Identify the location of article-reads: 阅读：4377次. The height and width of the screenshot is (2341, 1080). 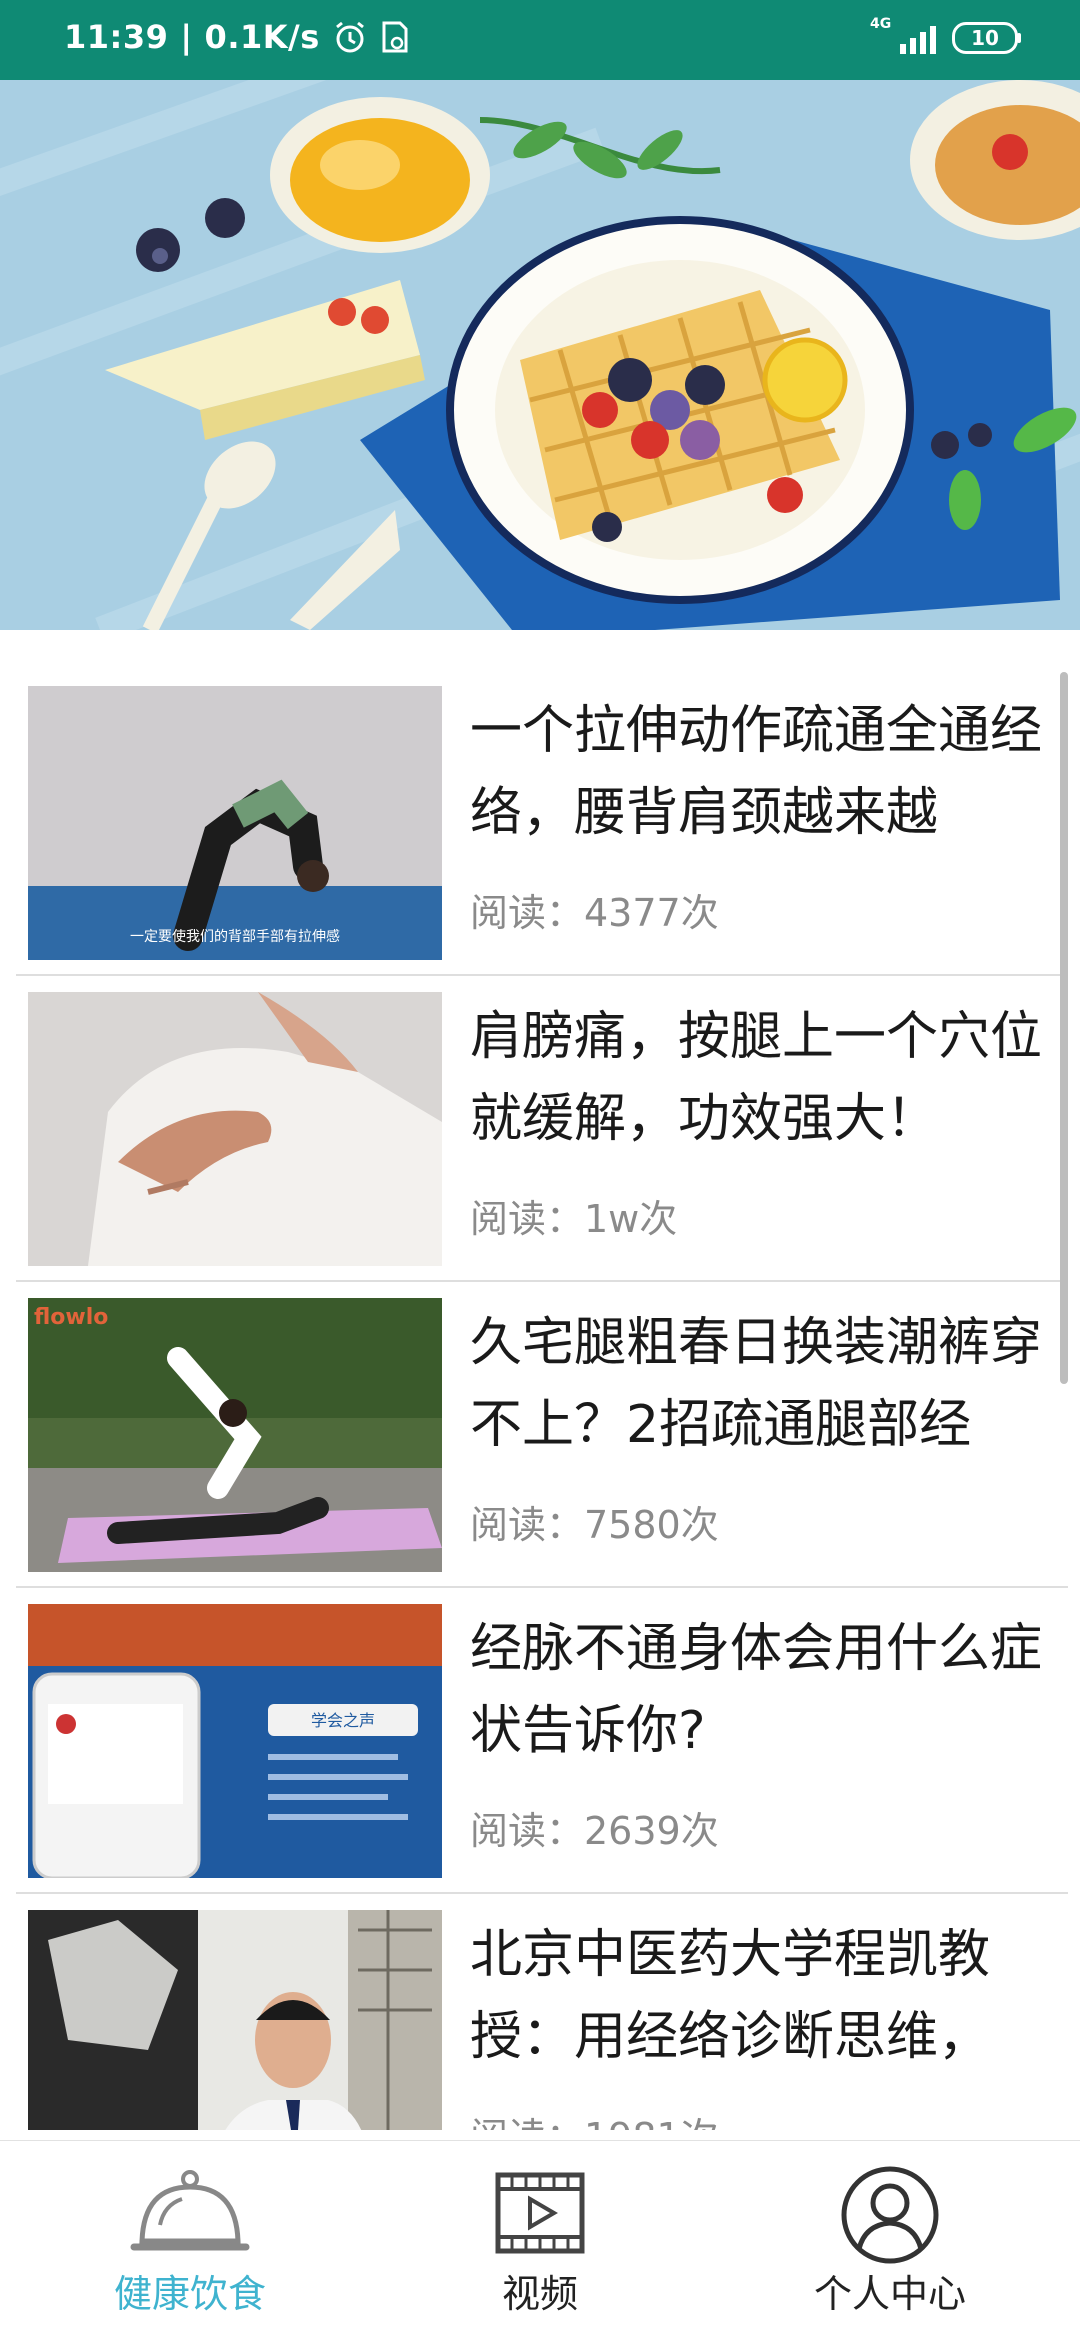
(594, 913).